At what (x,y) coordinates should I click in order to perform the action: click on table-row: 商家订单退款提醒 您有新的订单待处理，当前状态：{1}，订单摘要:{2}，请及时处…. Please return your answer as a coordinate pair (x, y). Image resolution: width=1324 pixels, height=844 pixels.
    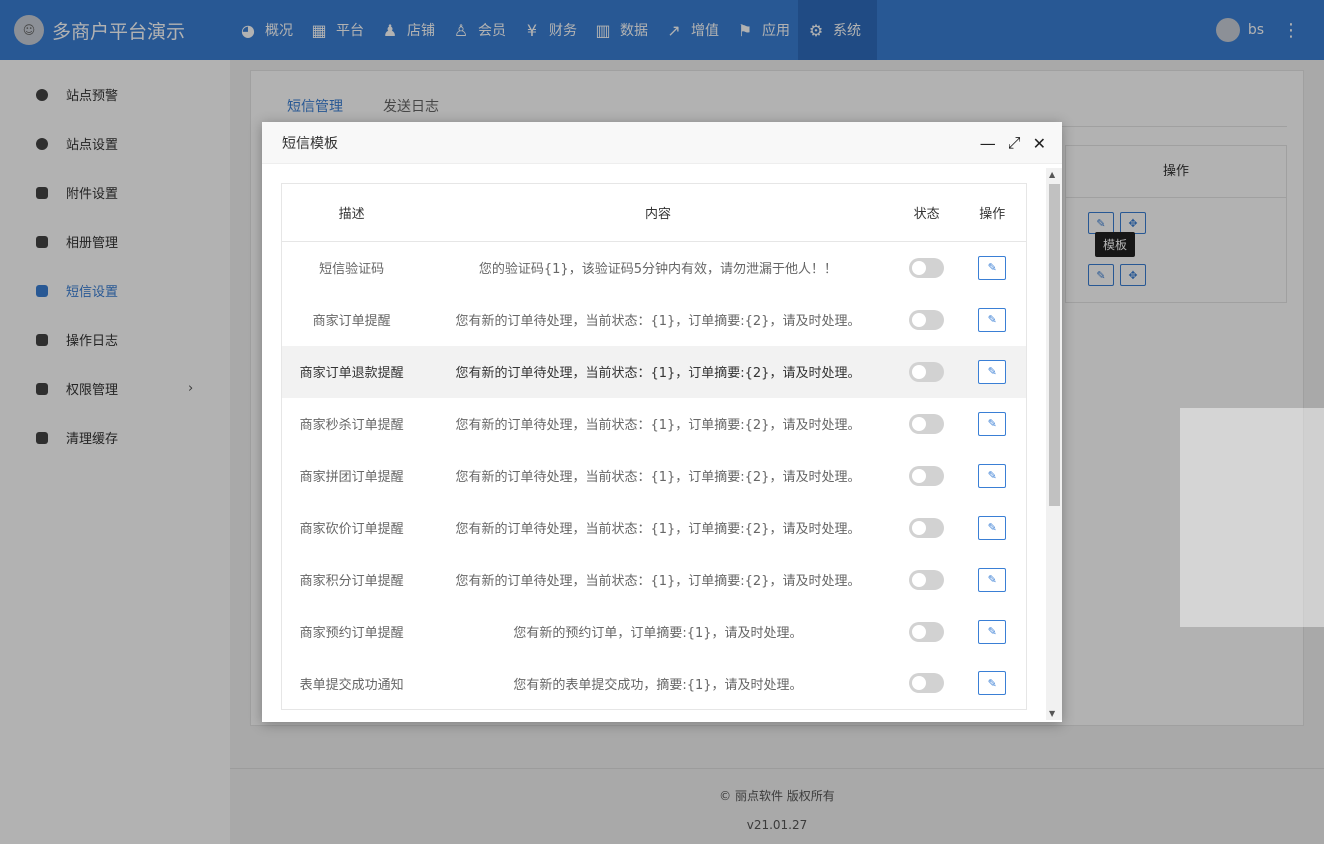
    Looking at the image, I should click on (654, 371).